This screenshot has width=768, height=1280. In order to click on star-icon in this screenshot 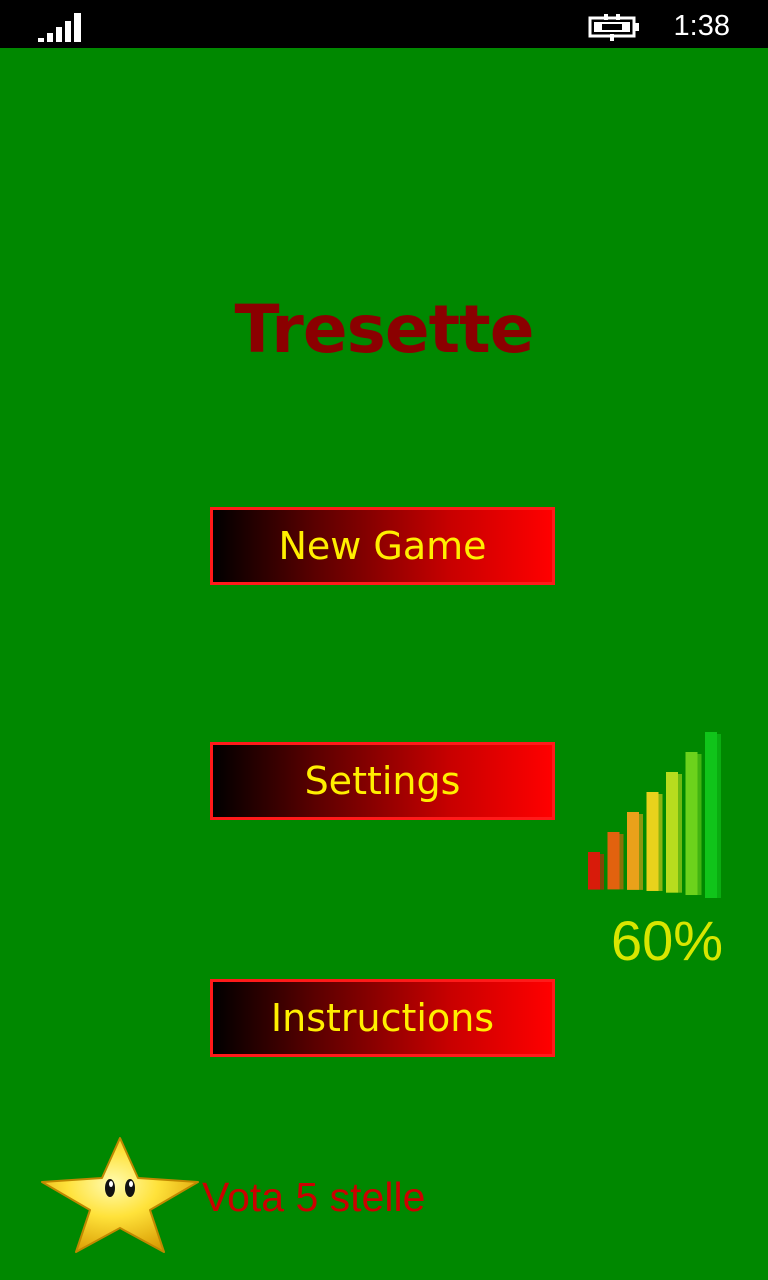, I will do `click(120, 1195)`.